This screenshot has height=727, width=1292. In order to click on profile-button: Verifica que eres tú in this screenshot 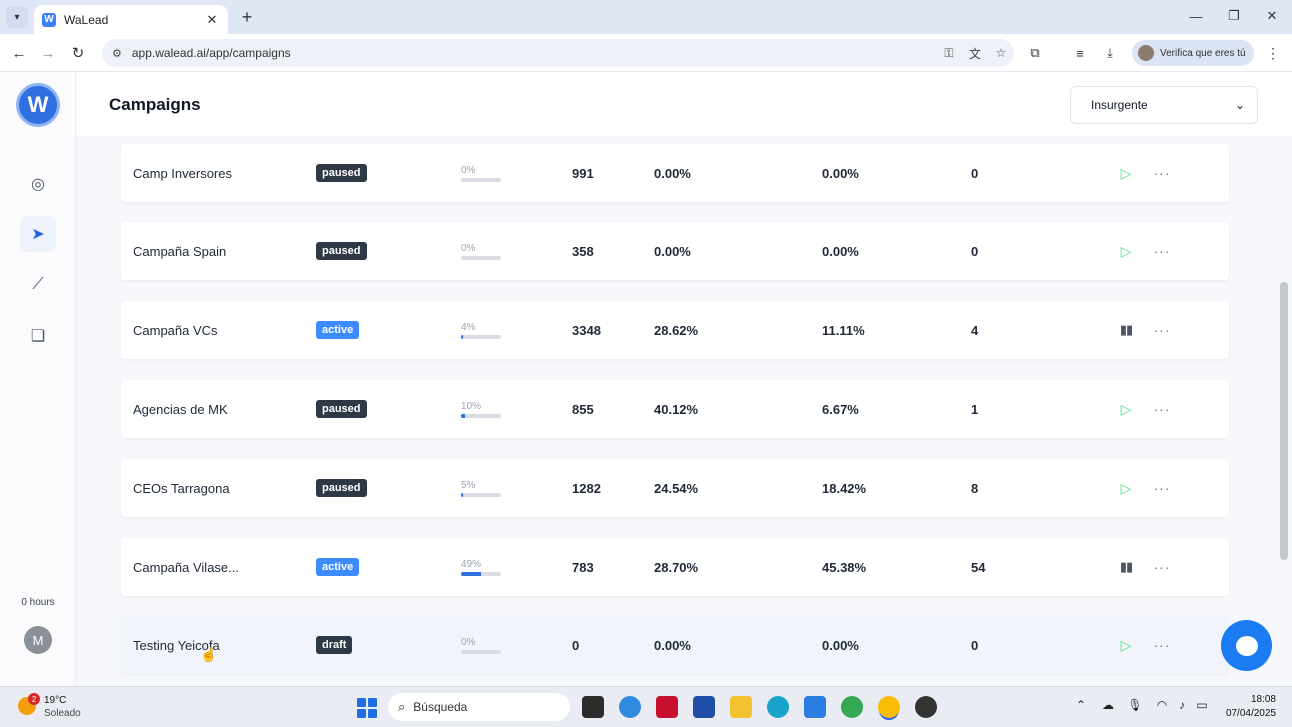, I will do `click(1193, 53)`.